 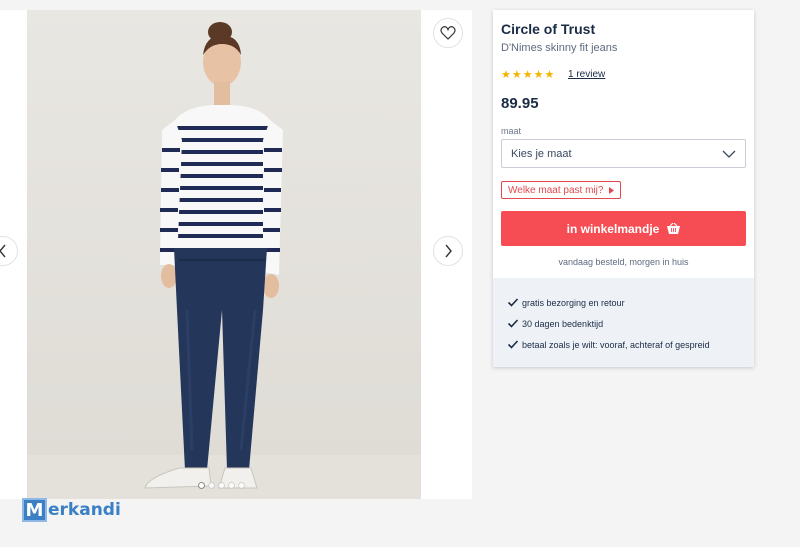 I want to click on caret-right-icon, so click(x=612, y=190).